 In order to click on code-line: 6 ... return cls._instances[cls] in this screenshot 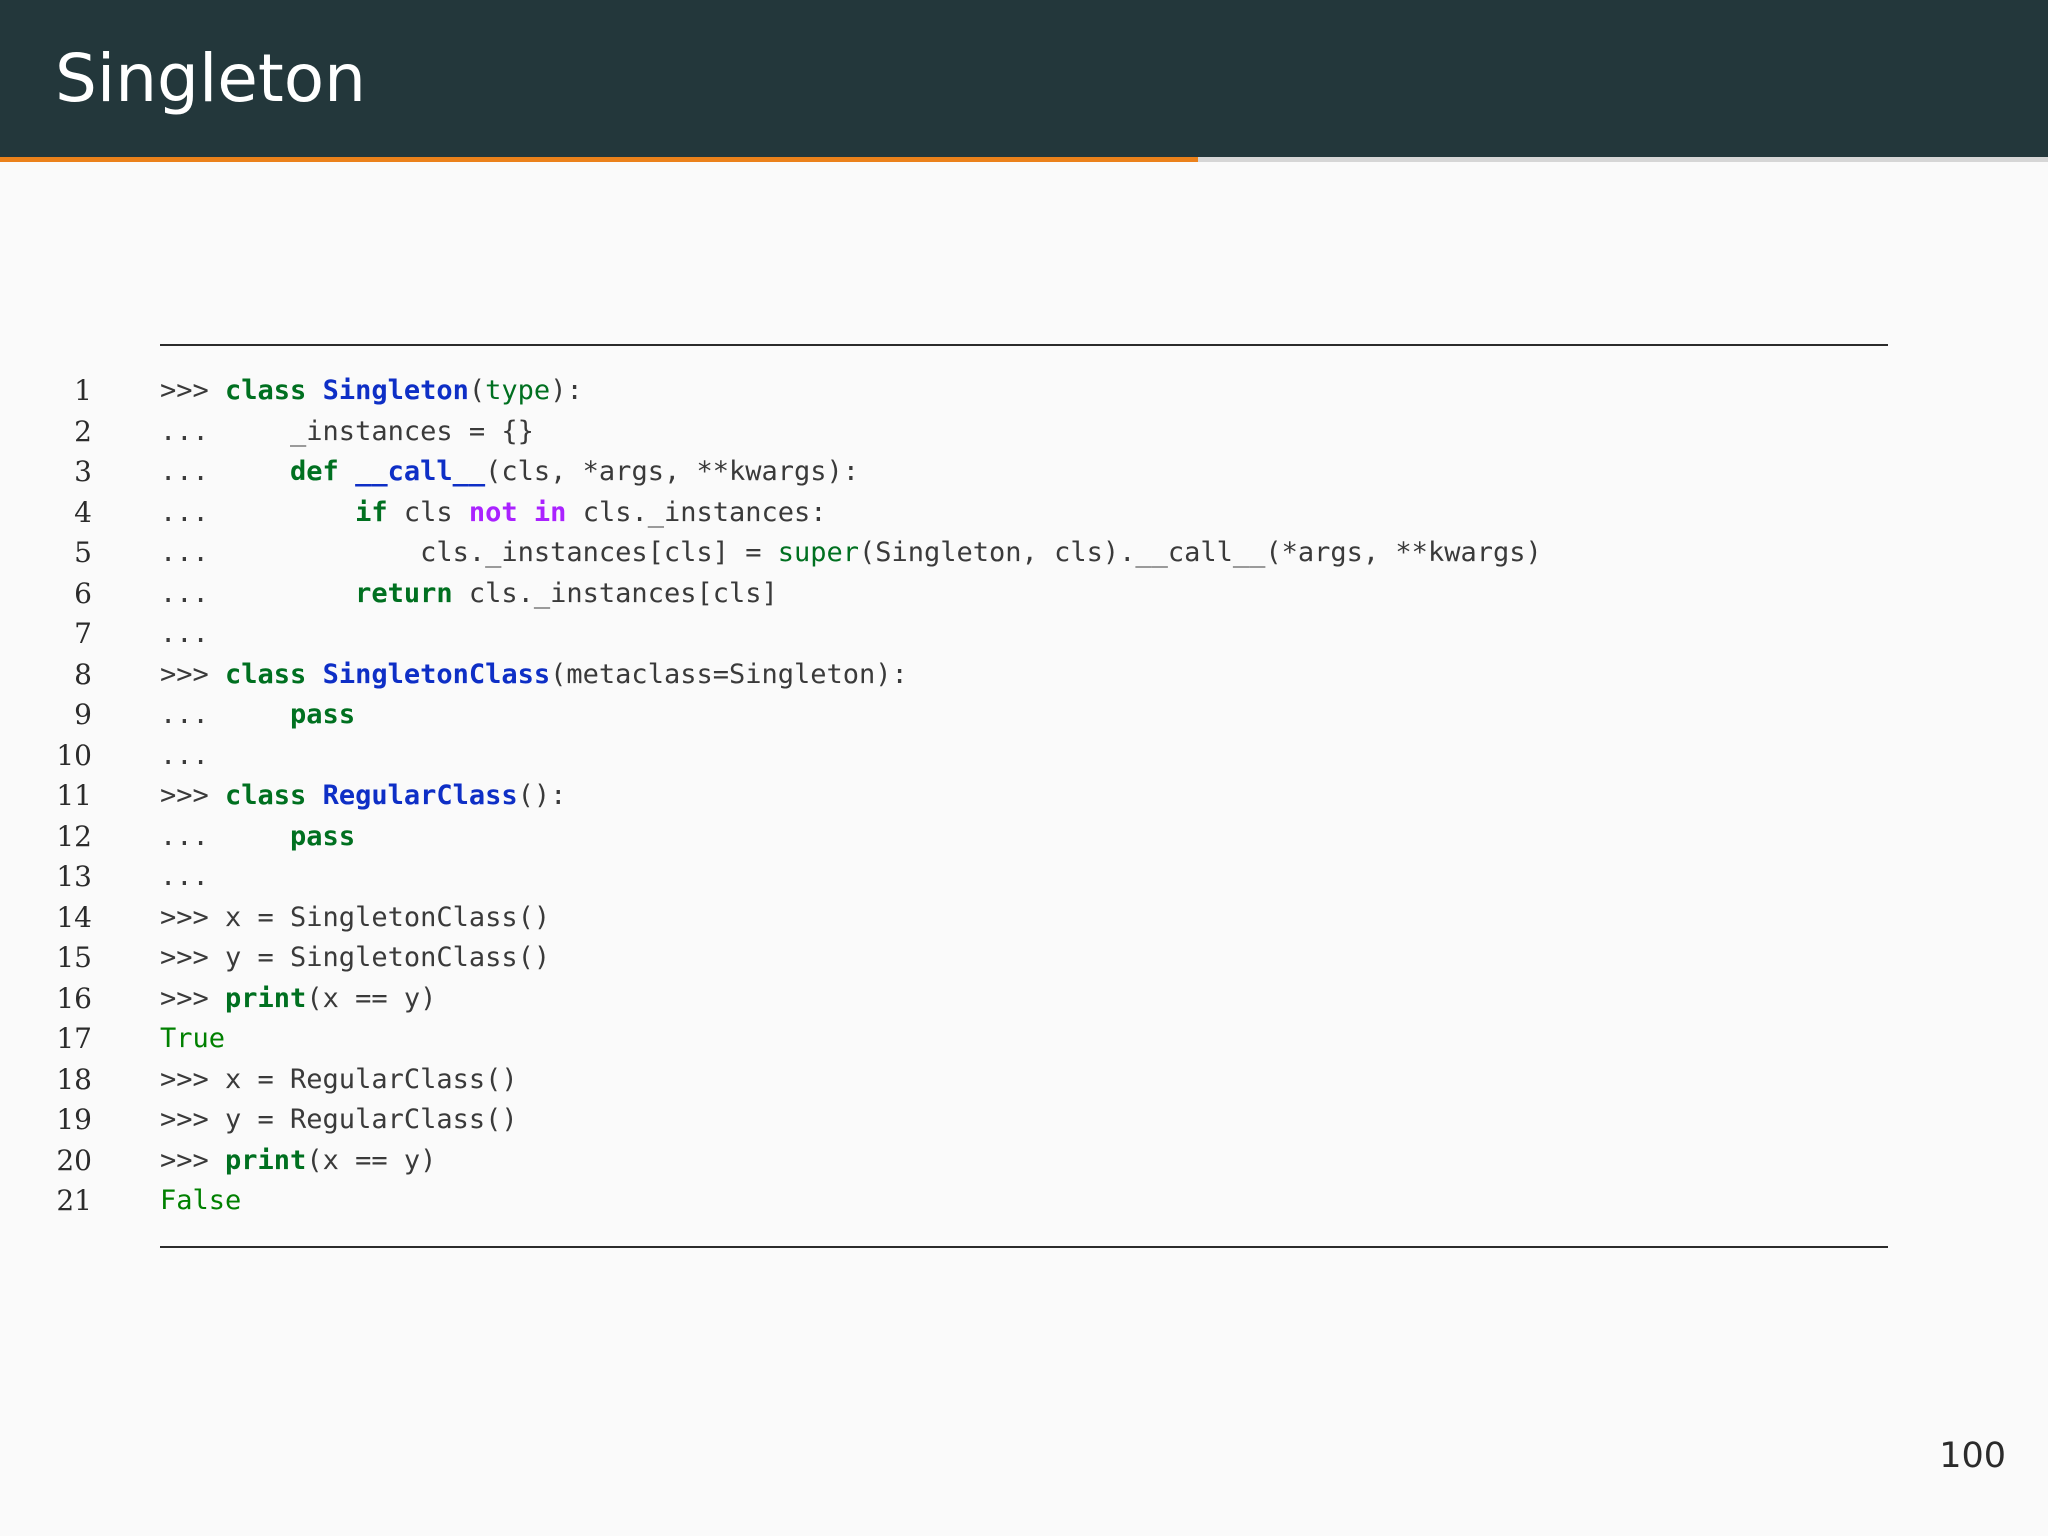, I will do `click(1024, 594)`.